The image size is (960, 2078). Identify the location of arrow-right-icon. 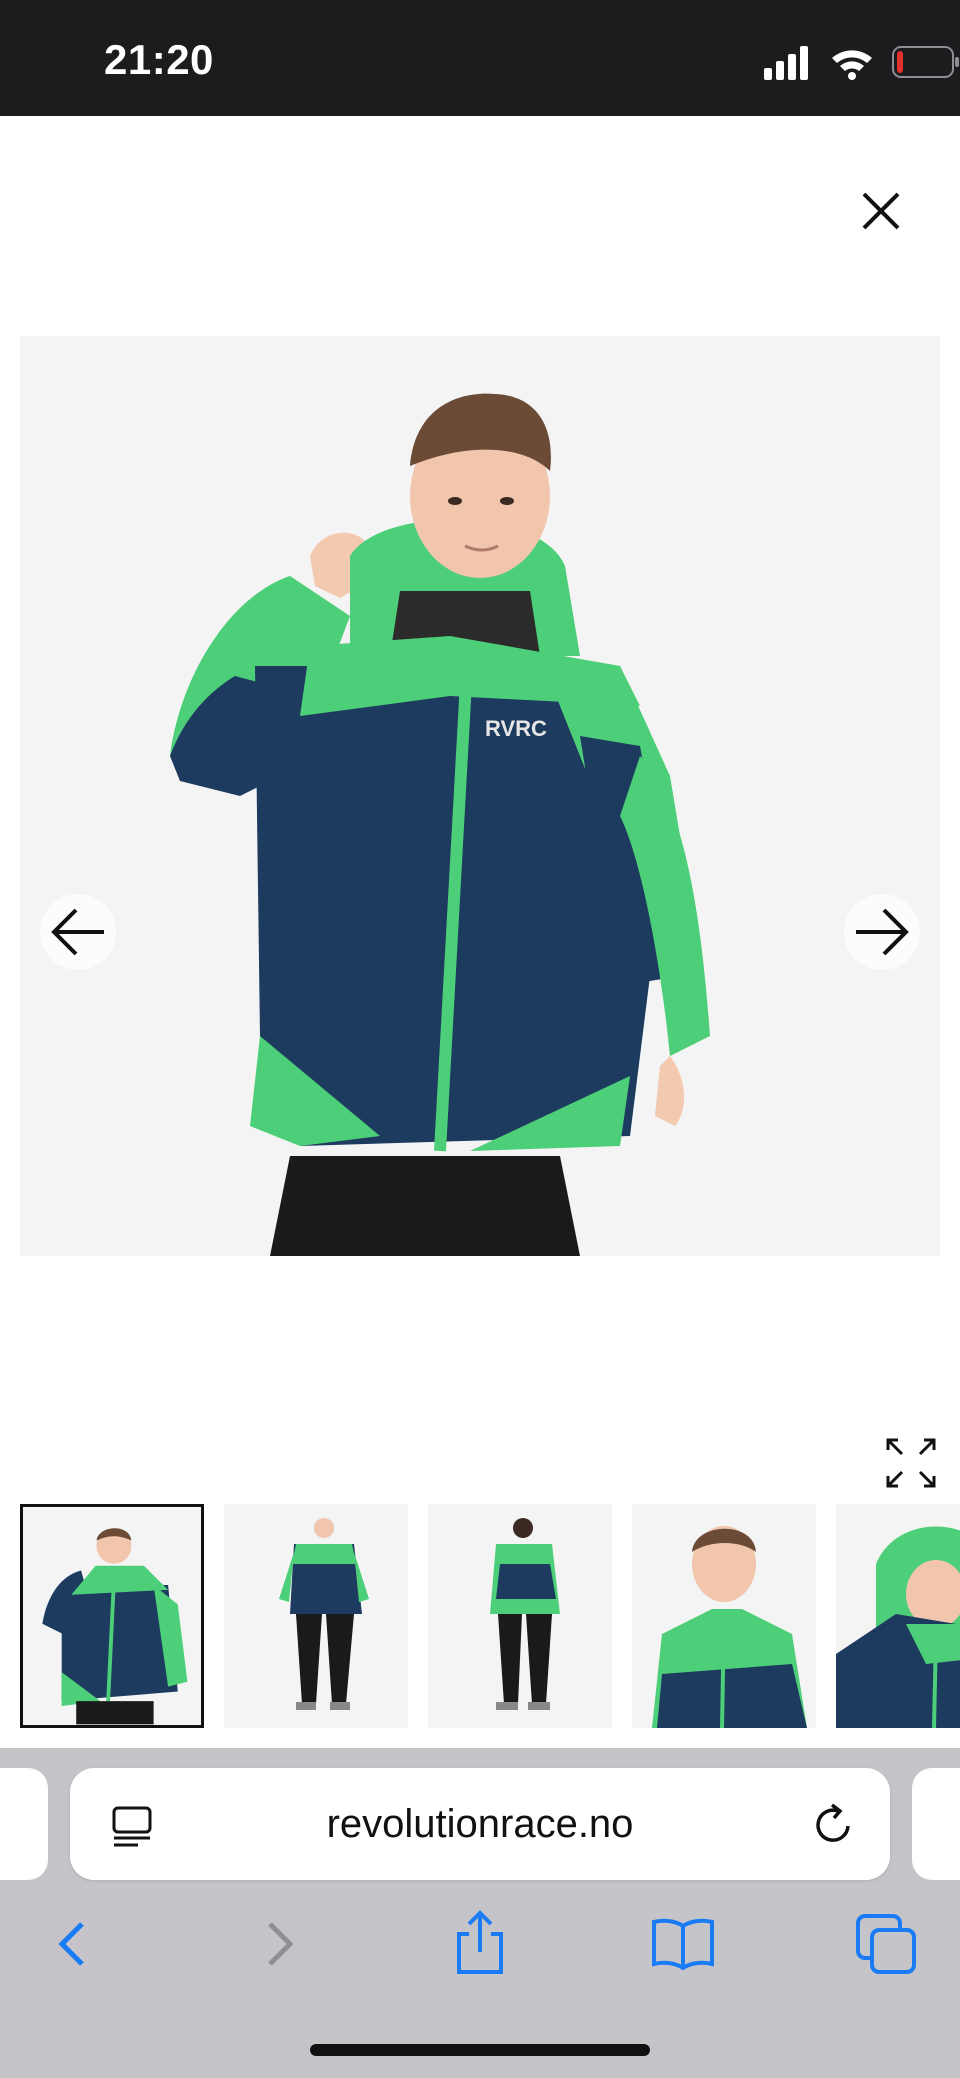
(882, 932).